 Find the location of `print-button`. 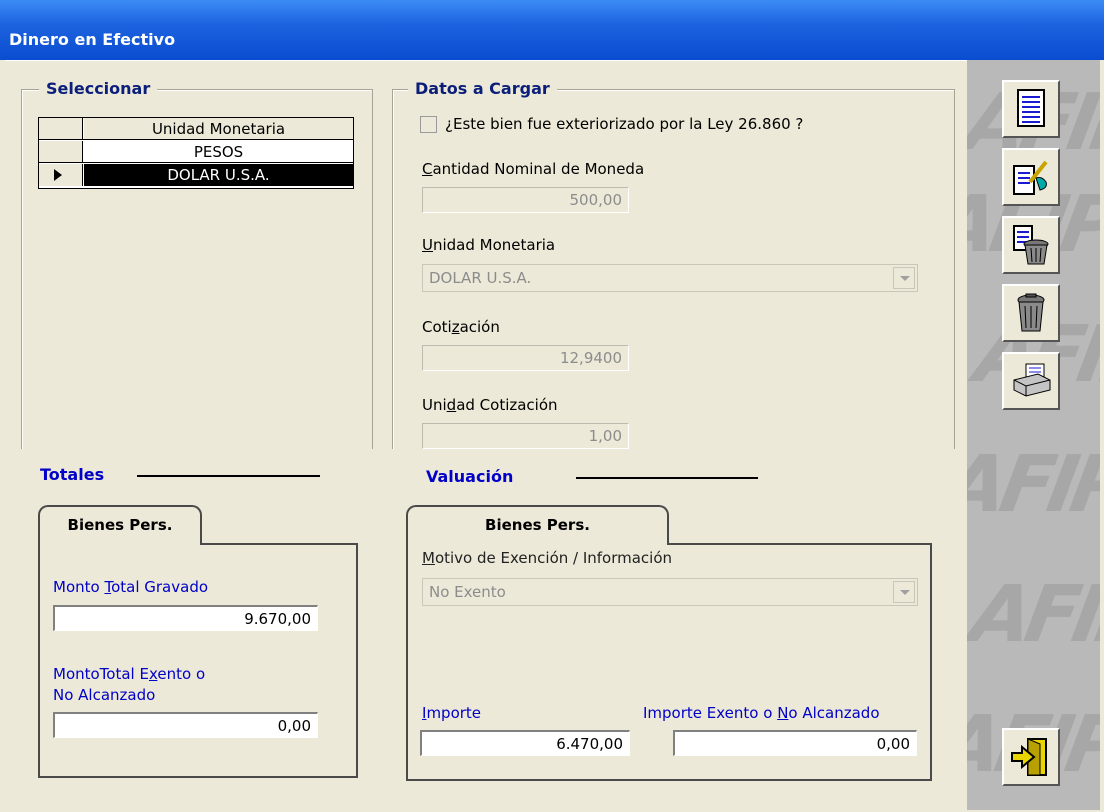

print-button is located at coordinates (1031, 381).